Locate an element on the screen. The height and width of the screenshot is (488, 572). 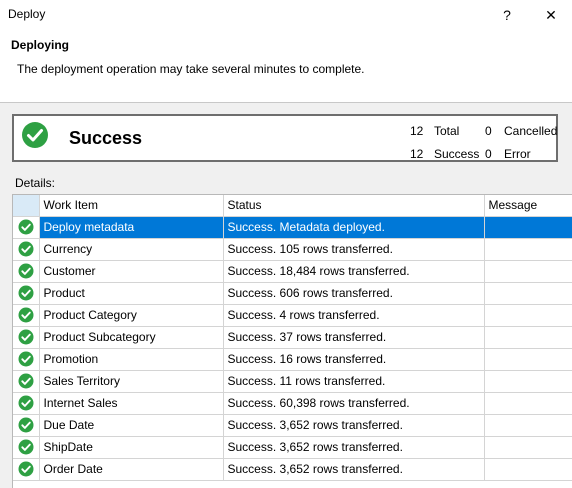
work-item-cell: Product Subcategory is located at coordinates (131, 337).